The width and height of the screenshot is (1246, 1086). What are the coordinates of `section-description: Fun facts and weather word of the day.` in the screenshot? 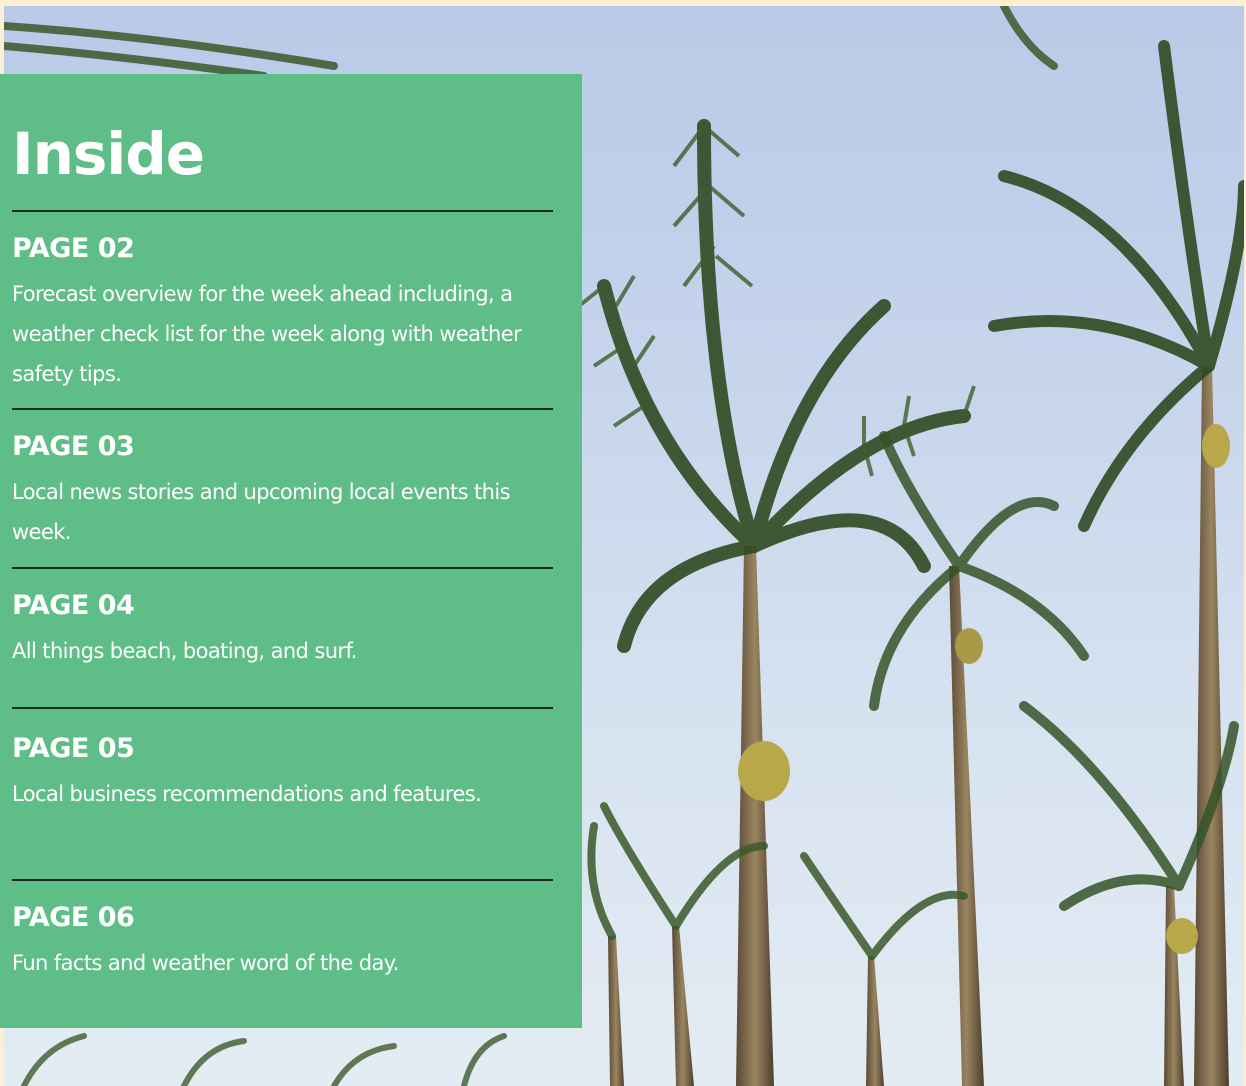 It's located at (205, 963).